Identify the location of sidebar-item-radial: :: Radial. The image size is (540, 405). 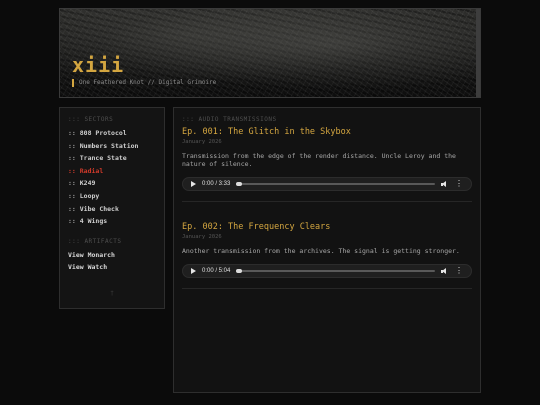
(112, 171).